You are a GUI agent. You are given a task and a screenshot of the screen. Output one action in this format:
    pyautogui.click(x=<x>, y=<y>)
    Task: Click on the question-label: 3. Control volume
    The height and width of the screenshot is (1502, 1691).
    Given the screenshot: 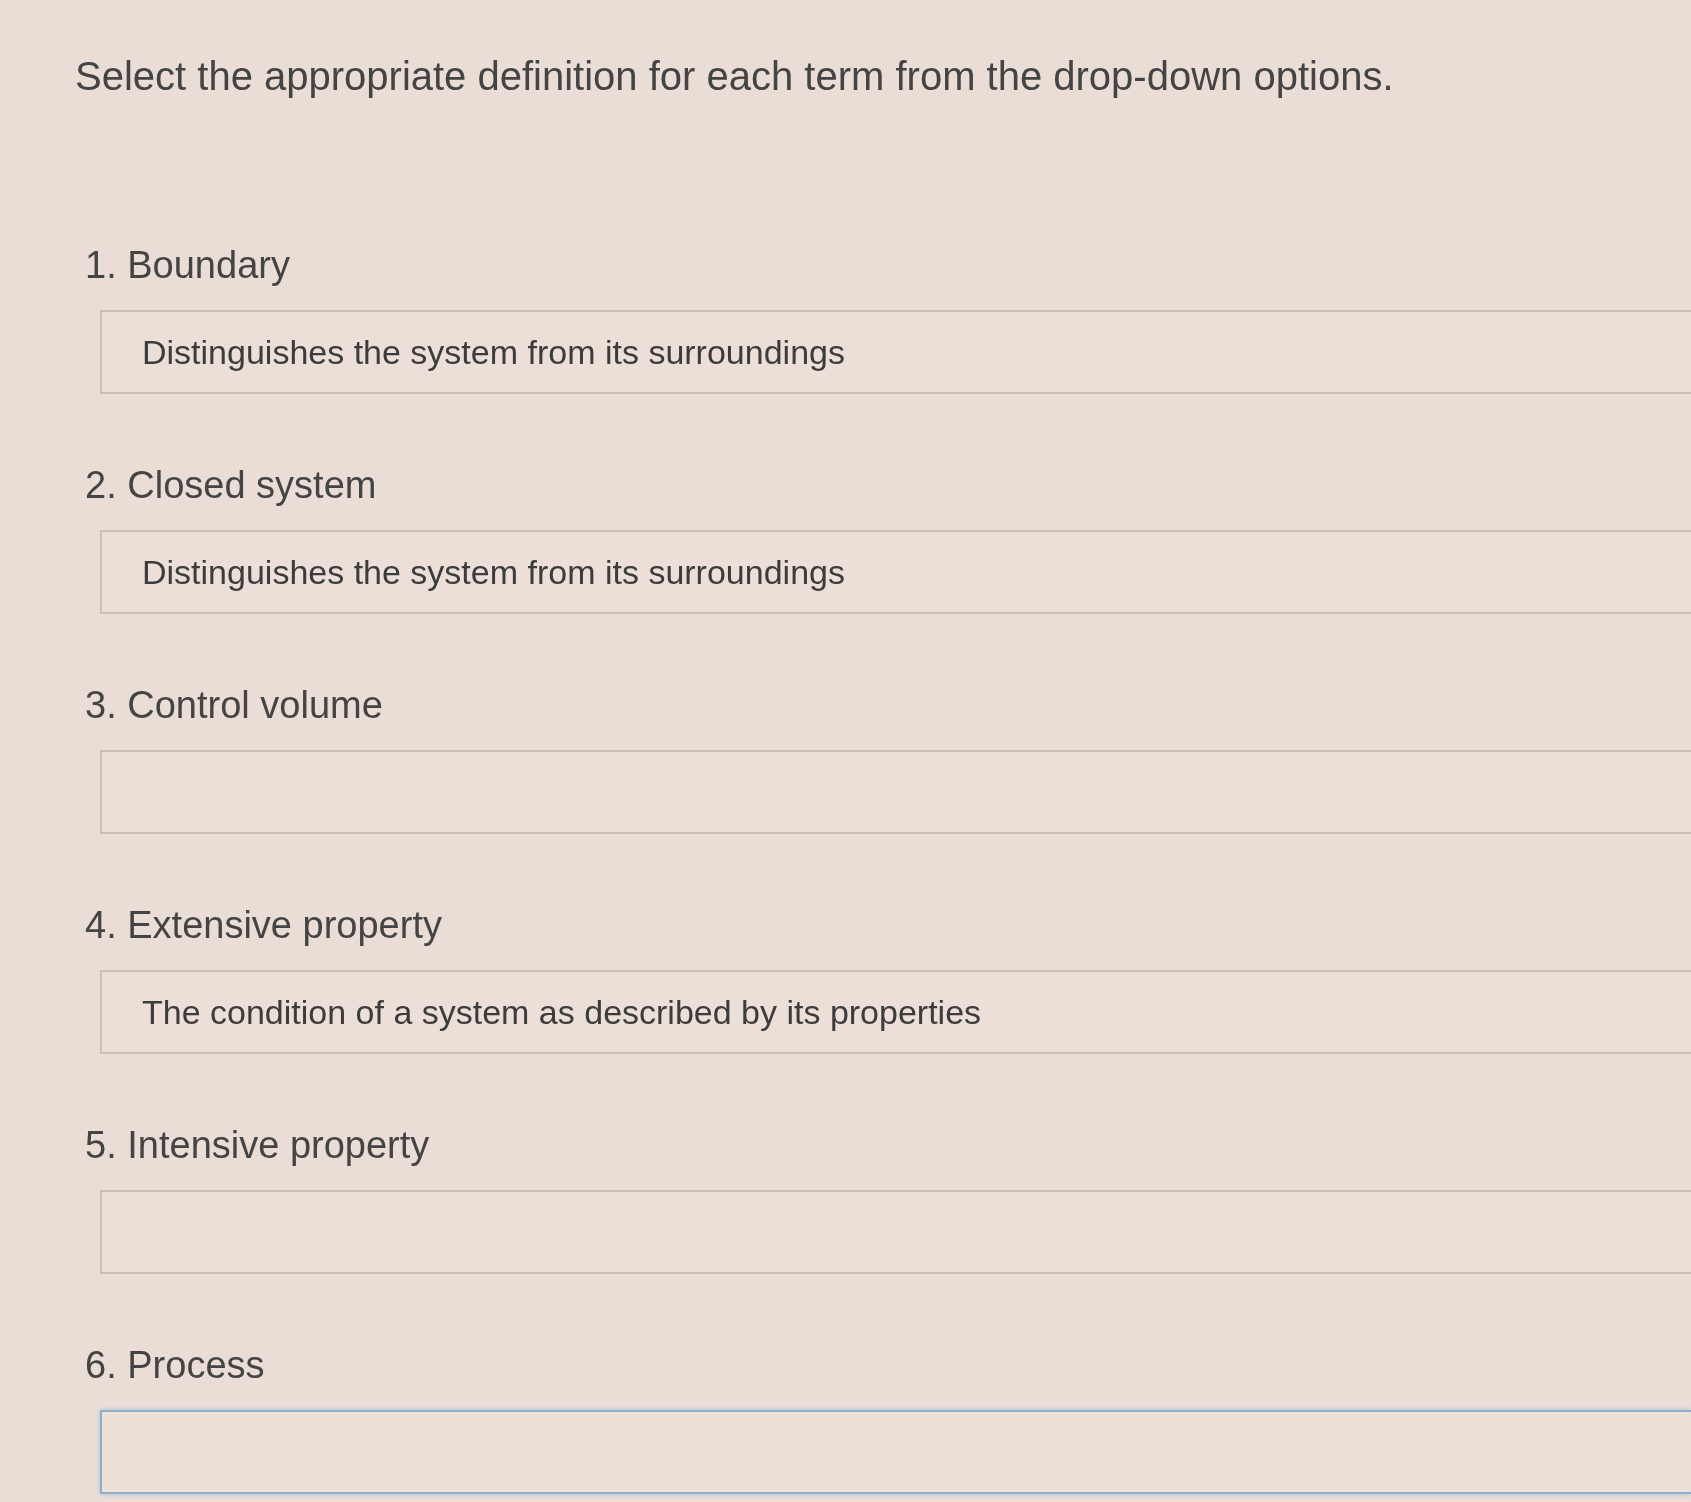 What is the action you would take?
    pyautogui.click(x=233, y=705)
    